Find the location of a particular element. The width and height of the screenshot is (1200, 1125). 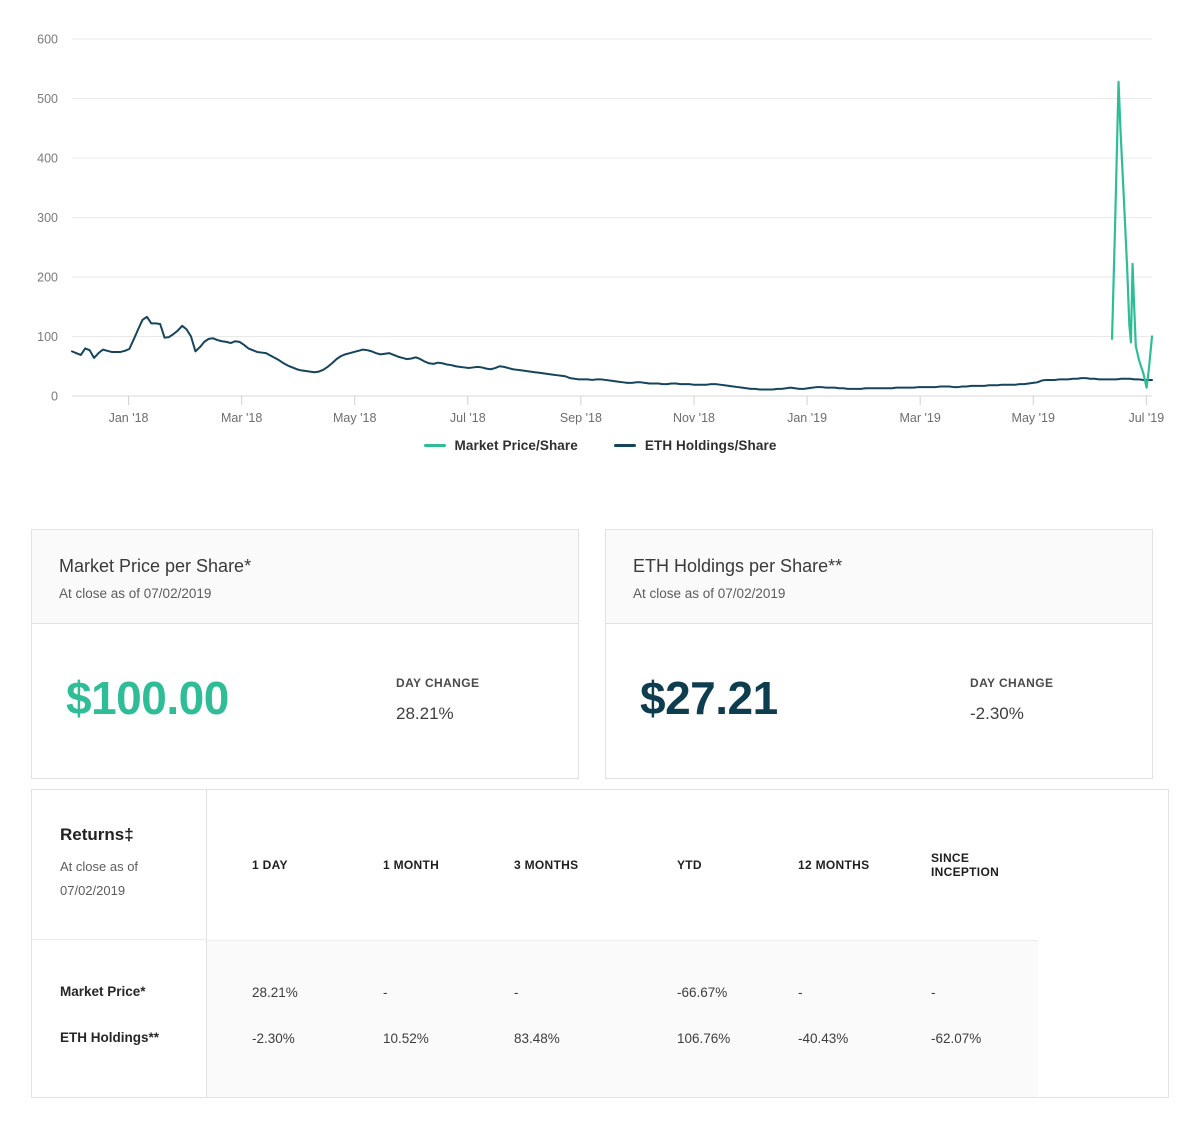

svg-text: May '19 is located at coordinates (1033, 418).